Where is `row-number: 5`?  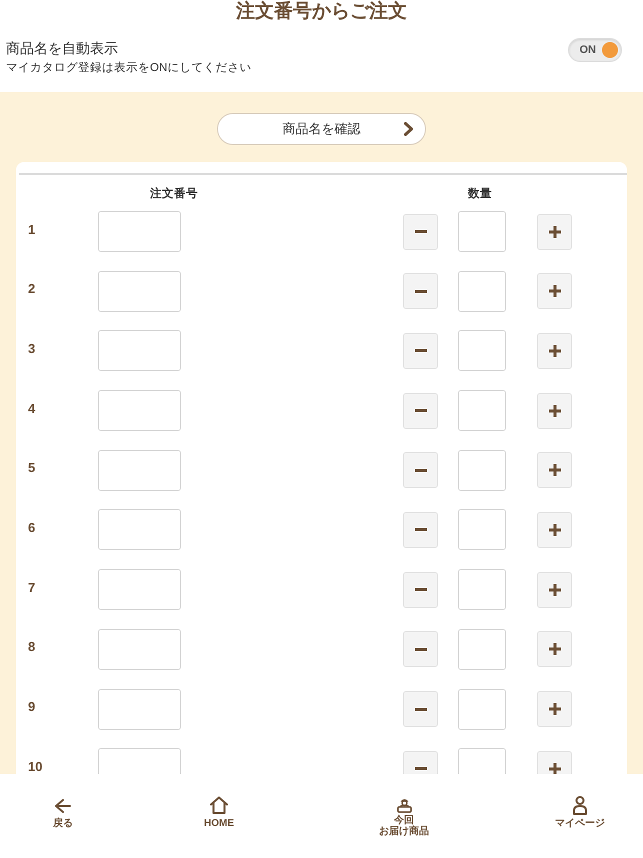 row-number: 5 is located at coordinates (32, 468).